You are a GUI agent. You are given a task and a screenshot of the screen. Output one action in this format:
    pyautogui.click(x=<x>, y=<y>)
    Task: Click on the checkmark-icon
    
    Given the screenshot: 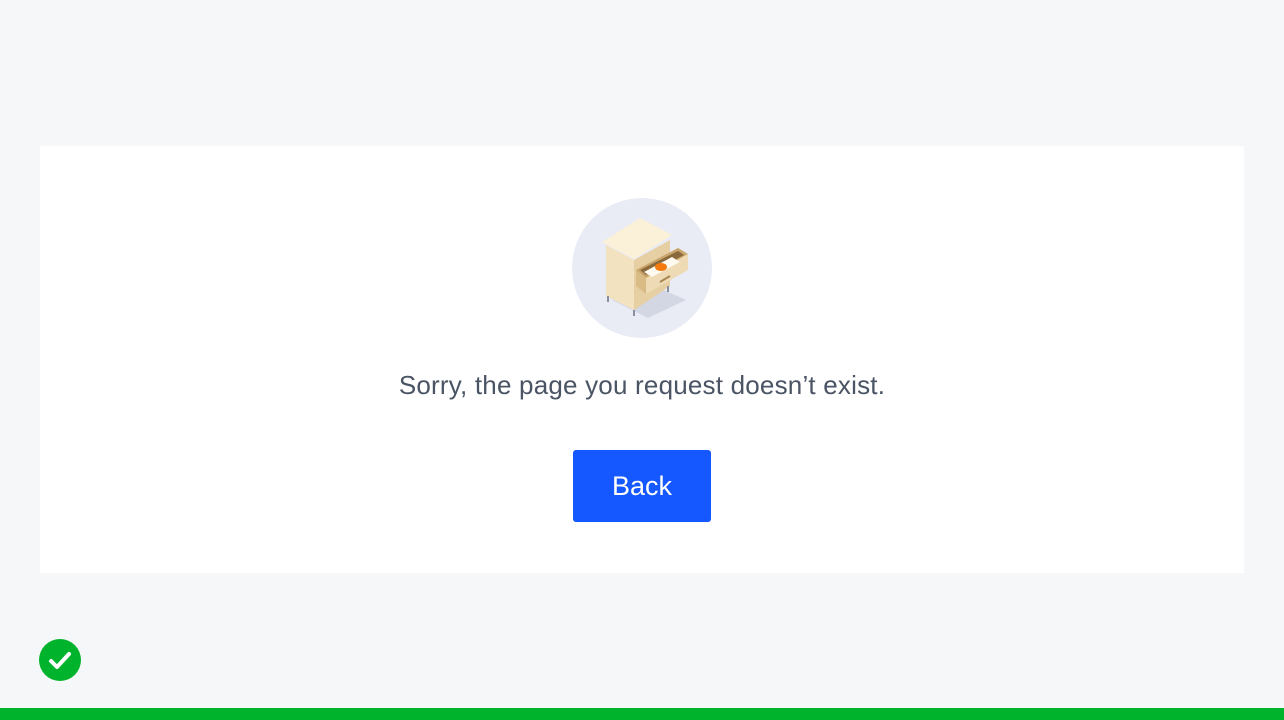 What is the action you would take?
    pyautogui.click(x=60, y=660)
    